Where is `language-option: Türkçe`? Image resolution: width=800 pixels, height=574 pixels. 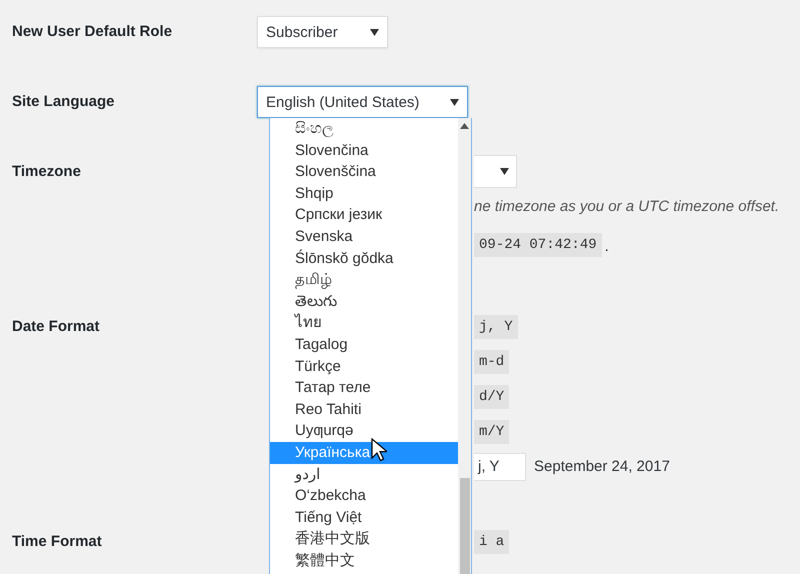
language-option: Türkçe is located at coordinates (364, 367).